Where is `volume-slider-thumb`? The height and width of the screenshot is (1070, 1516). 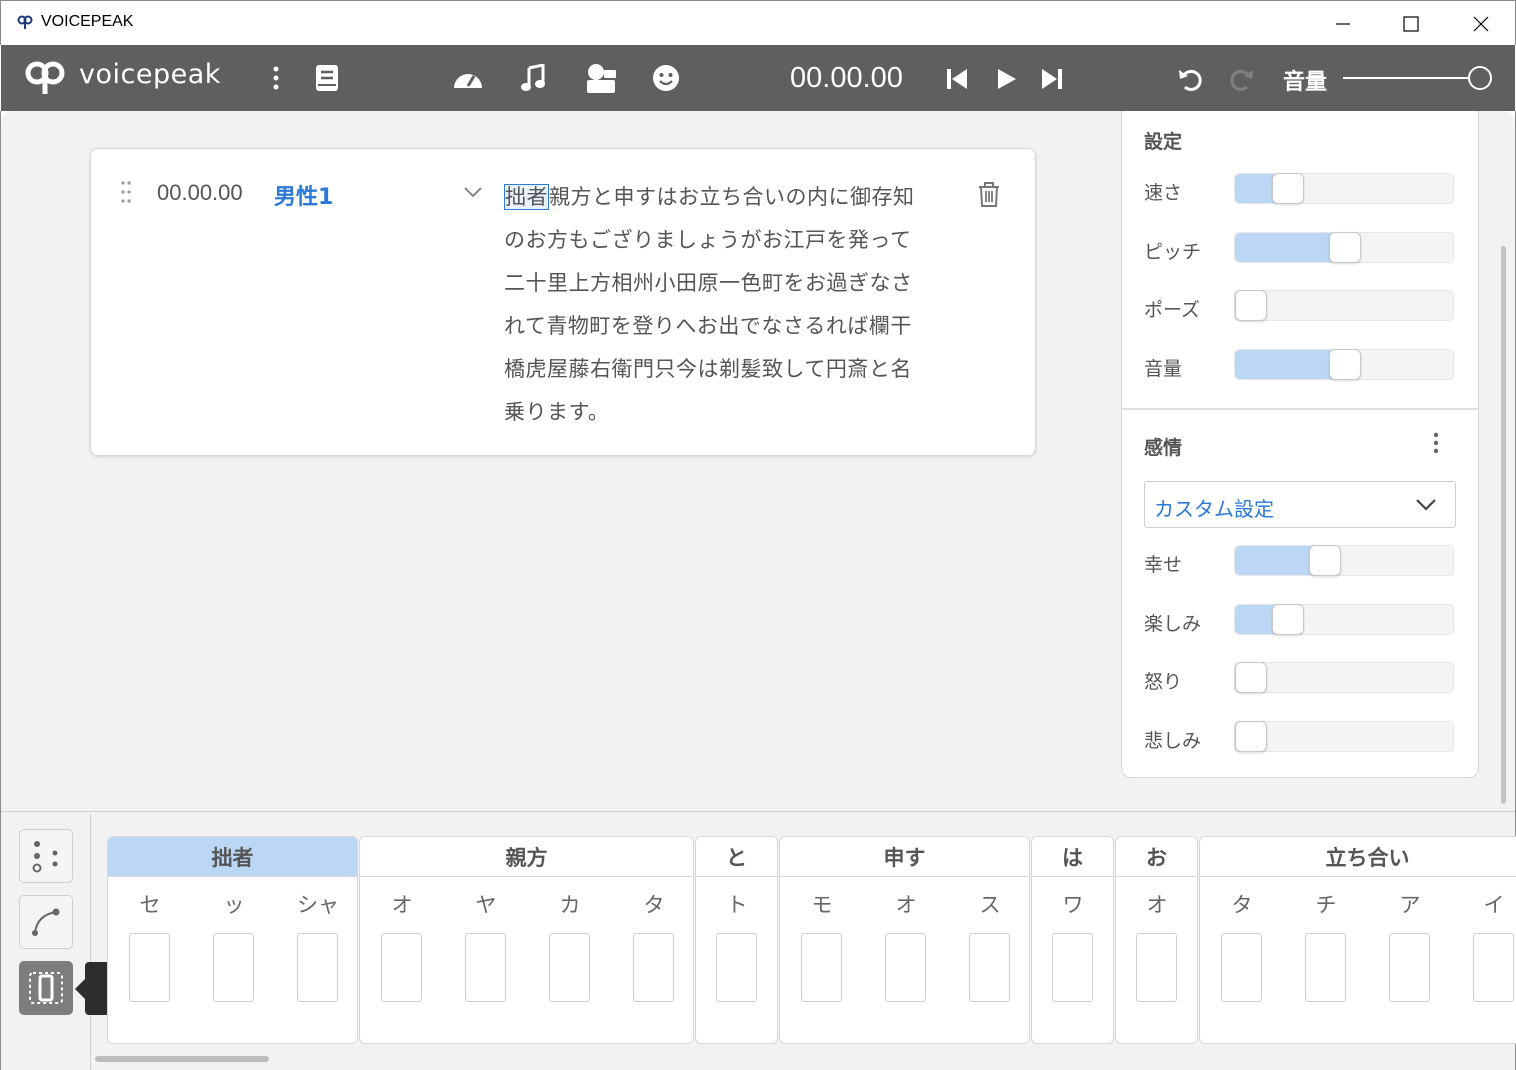 volume-slider-thumb is located at coordinates (1480, 78).